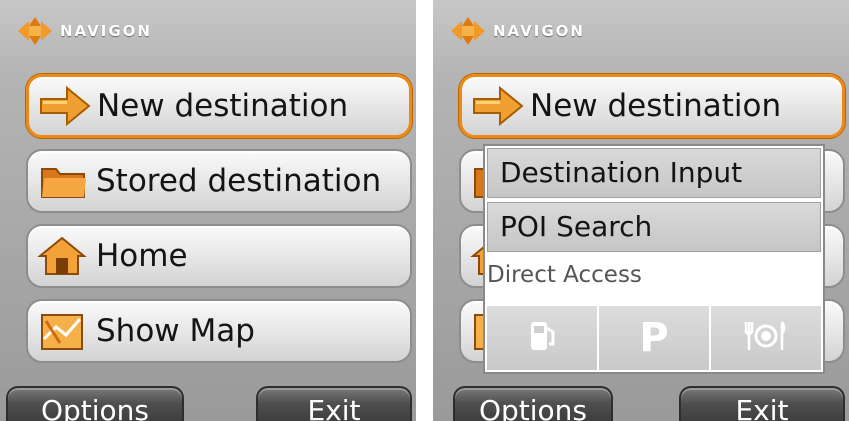 Image resolution: width=849 pixels, height=421 pixels. Describe the element at coordinates (564, 275) in the screenshot. I see `direct-access-label: Direct Access` at that location.